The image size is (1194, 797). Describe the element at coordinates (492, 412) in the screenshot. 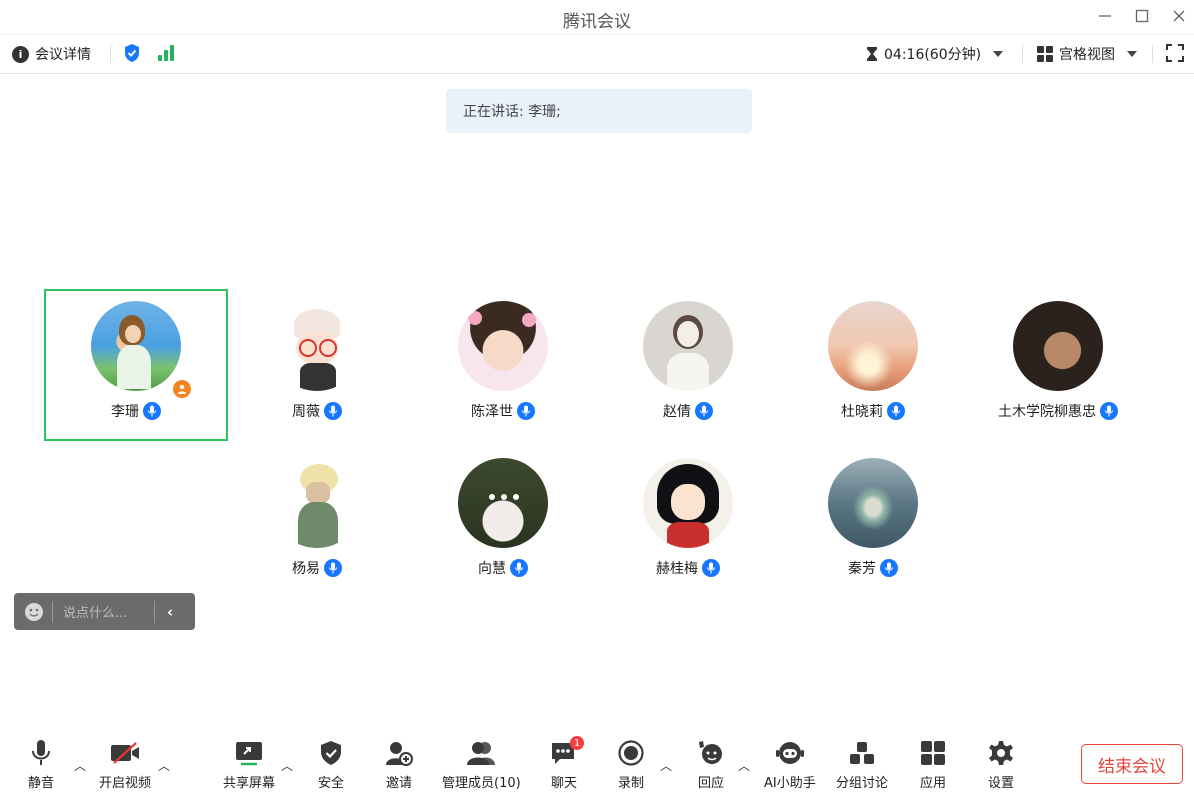

I see `participant-name: 陈泽世` at that location.